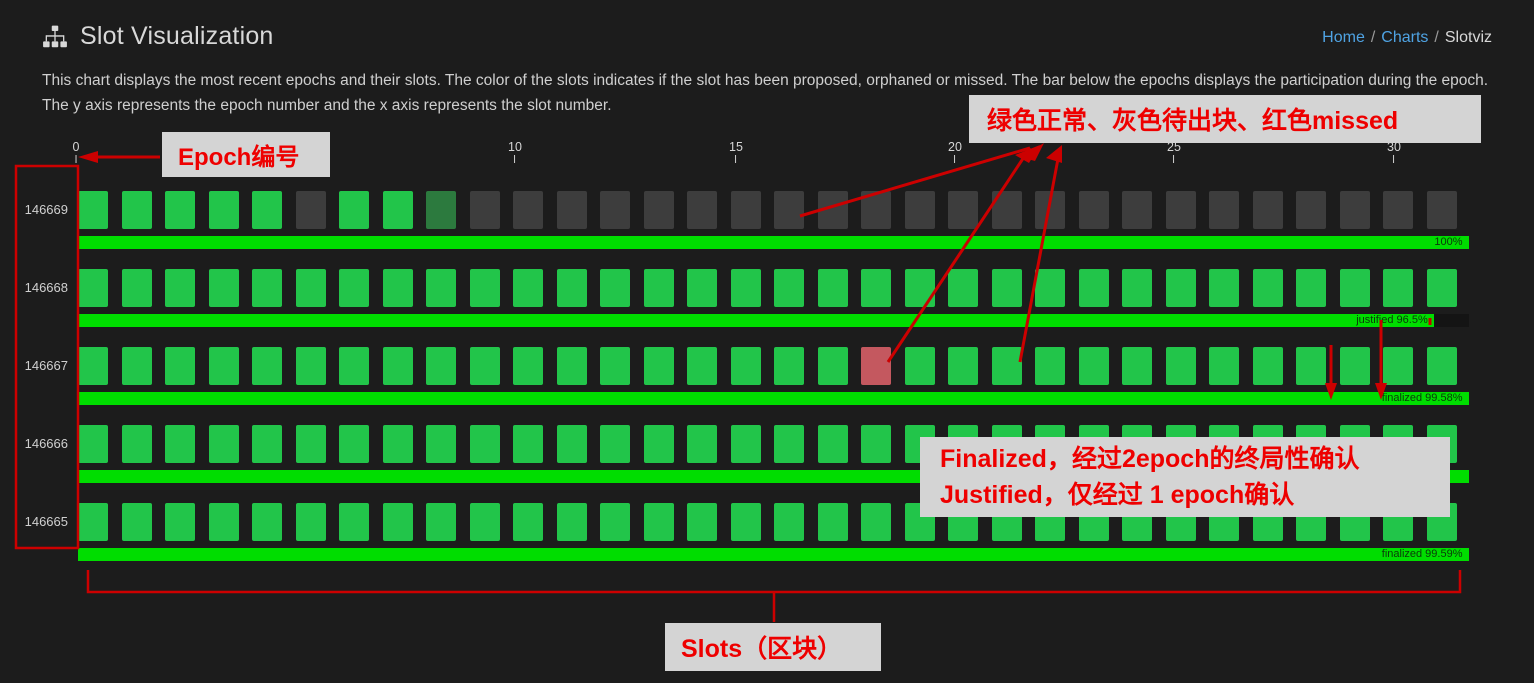 The width and height of the screenshot is (1534, 683). Describe the element at coordinates (773, 398) in the screenshot. I see `participation-bar-fill: finalized 99.58%` at that location.